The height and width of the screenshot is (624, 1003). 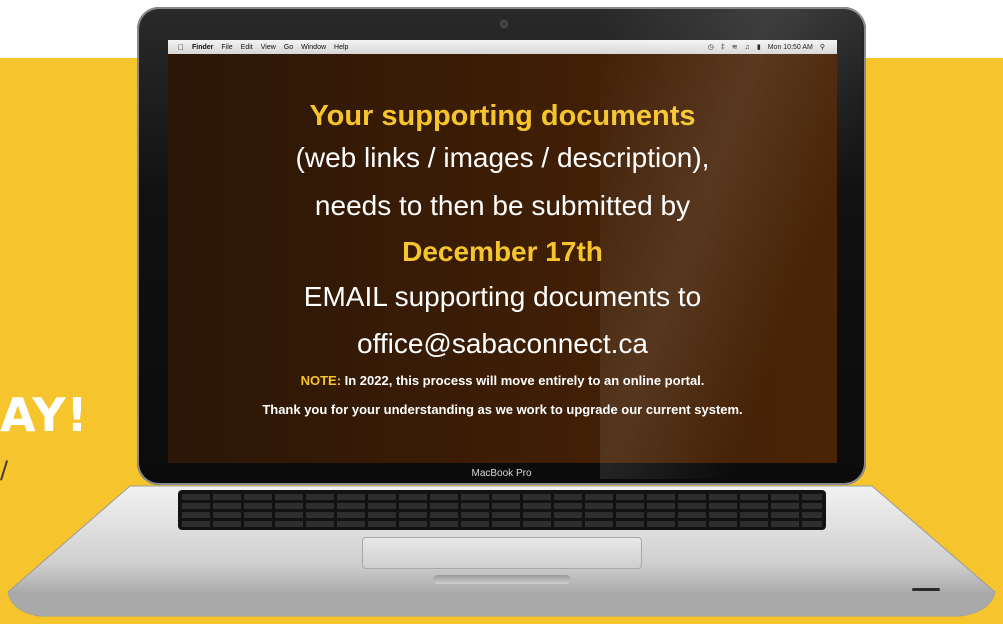 I want to click on sleep-indicator-light, so click(x=926, y=589).